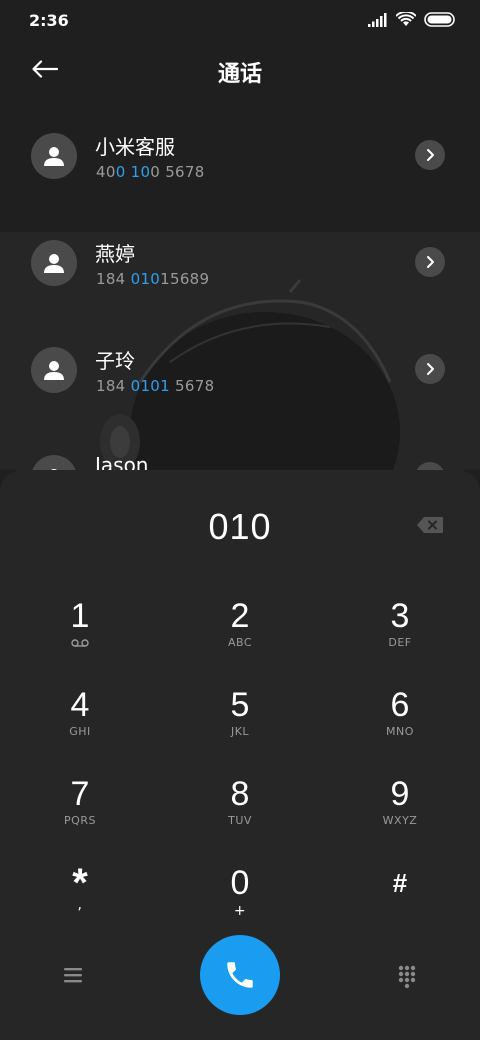  I want to click on key-digit: 4, so click(80, 705).